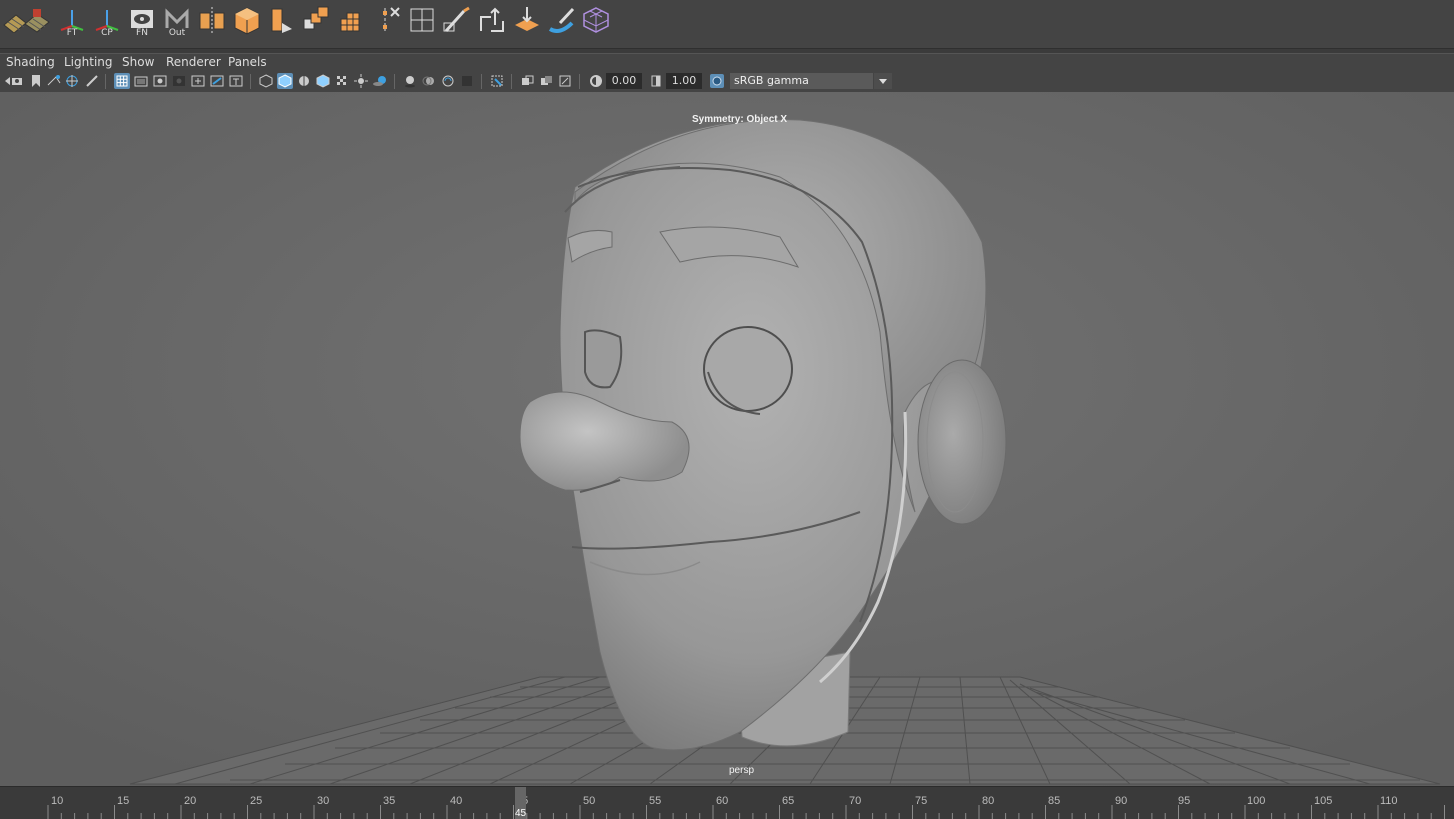  What do you see at coordinates (448, 81) in the screenshot?
I see `anti-aliasing-icon` at bounding box center [448, 81].